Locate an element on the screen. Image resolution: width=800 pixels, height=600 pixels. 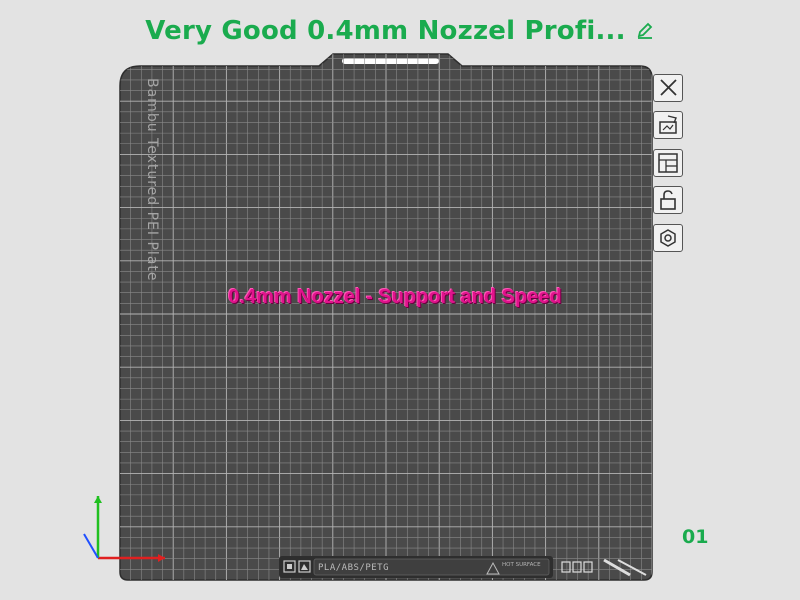
auto-orient-button is located at coordinates (668, 125).